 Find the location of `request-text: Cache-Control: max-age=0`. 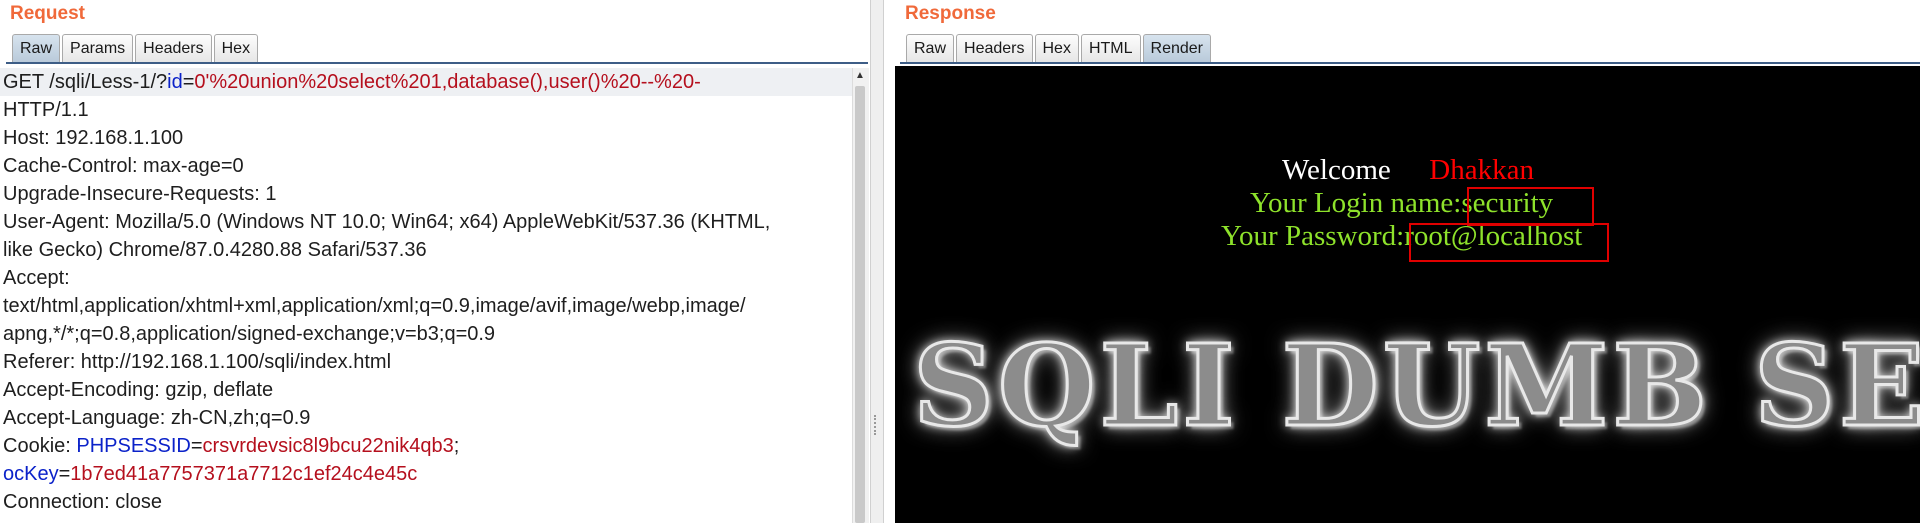

request-text: Cache-Control: max-age=0 is located at coordinates (123, 166).